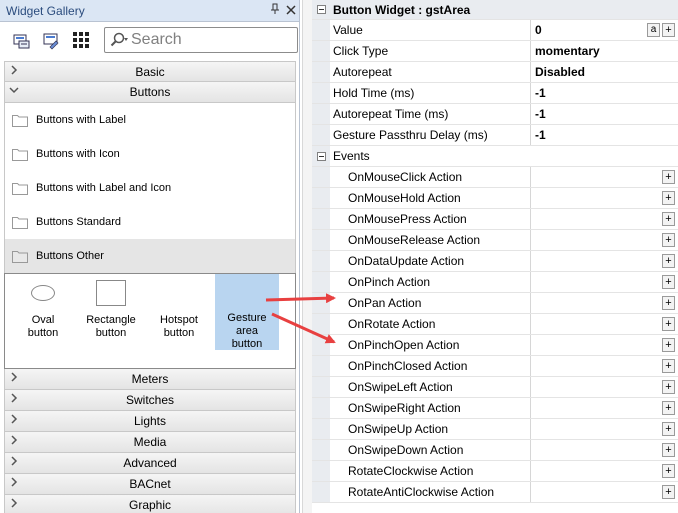 Image resolution: width=678 pixels, height=513 pixels. What do you see at coordinates (495, 387) in the screenshot?
I see `event-row-onswipeleft-action: OnSwipeLeft Action +` at bounding box center [495, 387].